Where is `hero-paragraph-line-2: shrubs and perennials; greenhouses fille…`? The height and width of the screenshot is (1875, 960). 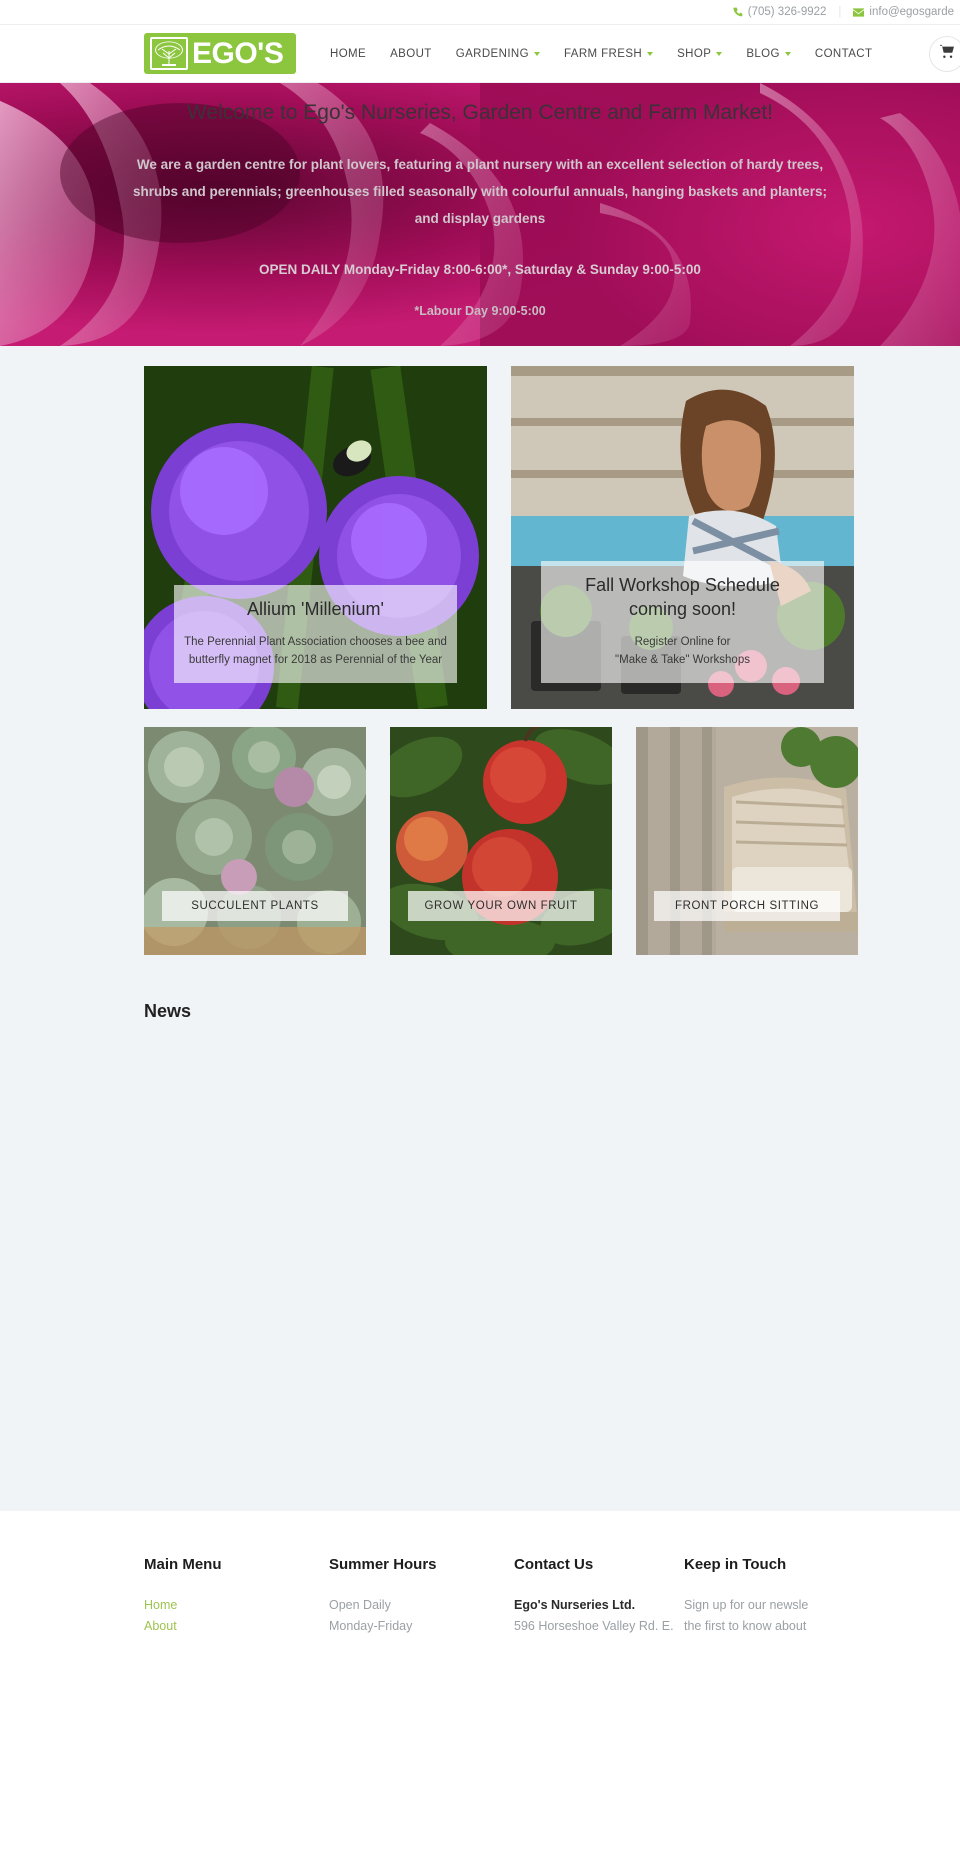 hero-paragraph-line-2: shrubs and perennials; greenhouses fille… is located at coordinates (480, 191).